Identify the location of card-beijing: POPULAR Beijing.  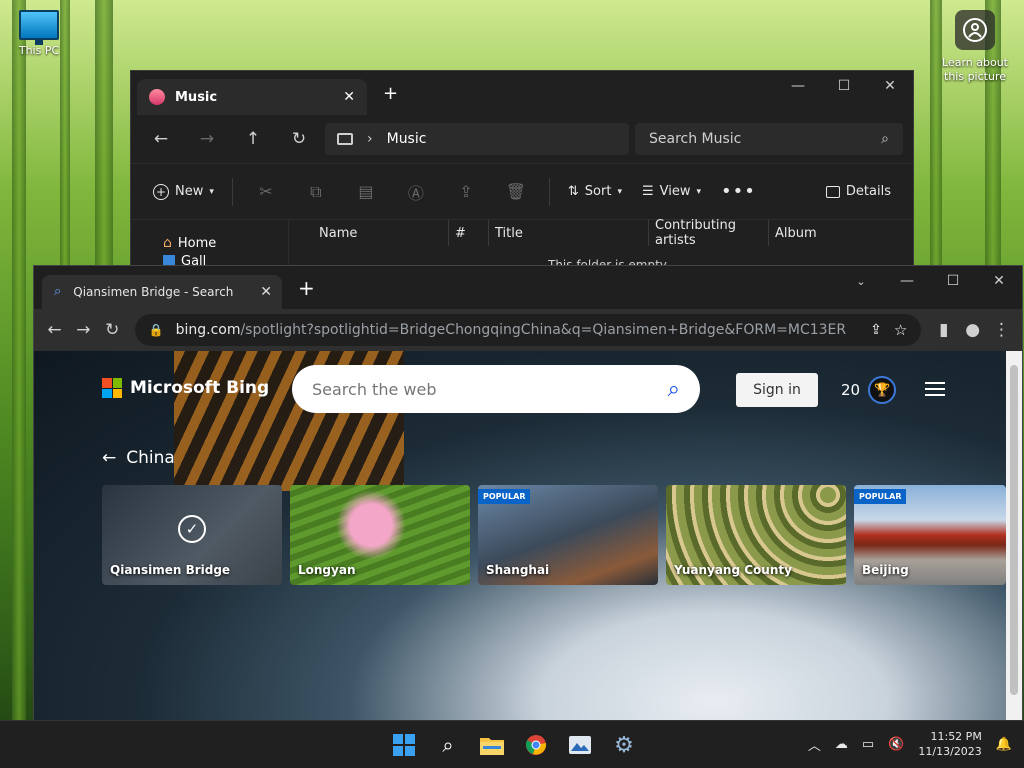
(930, 535).